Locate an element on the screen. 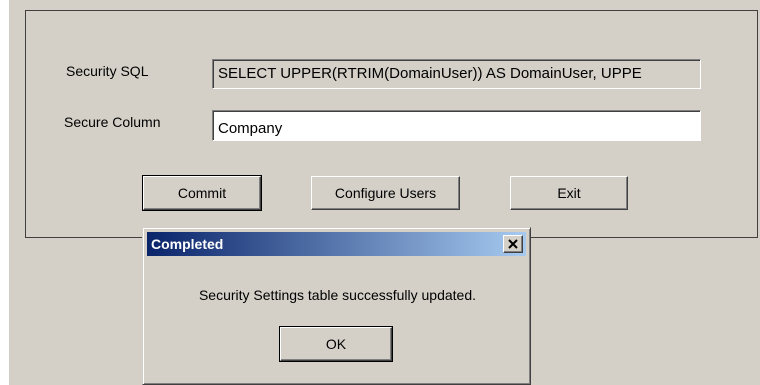  secure-column-label: Secure Column is located at coordinates (112, 122).